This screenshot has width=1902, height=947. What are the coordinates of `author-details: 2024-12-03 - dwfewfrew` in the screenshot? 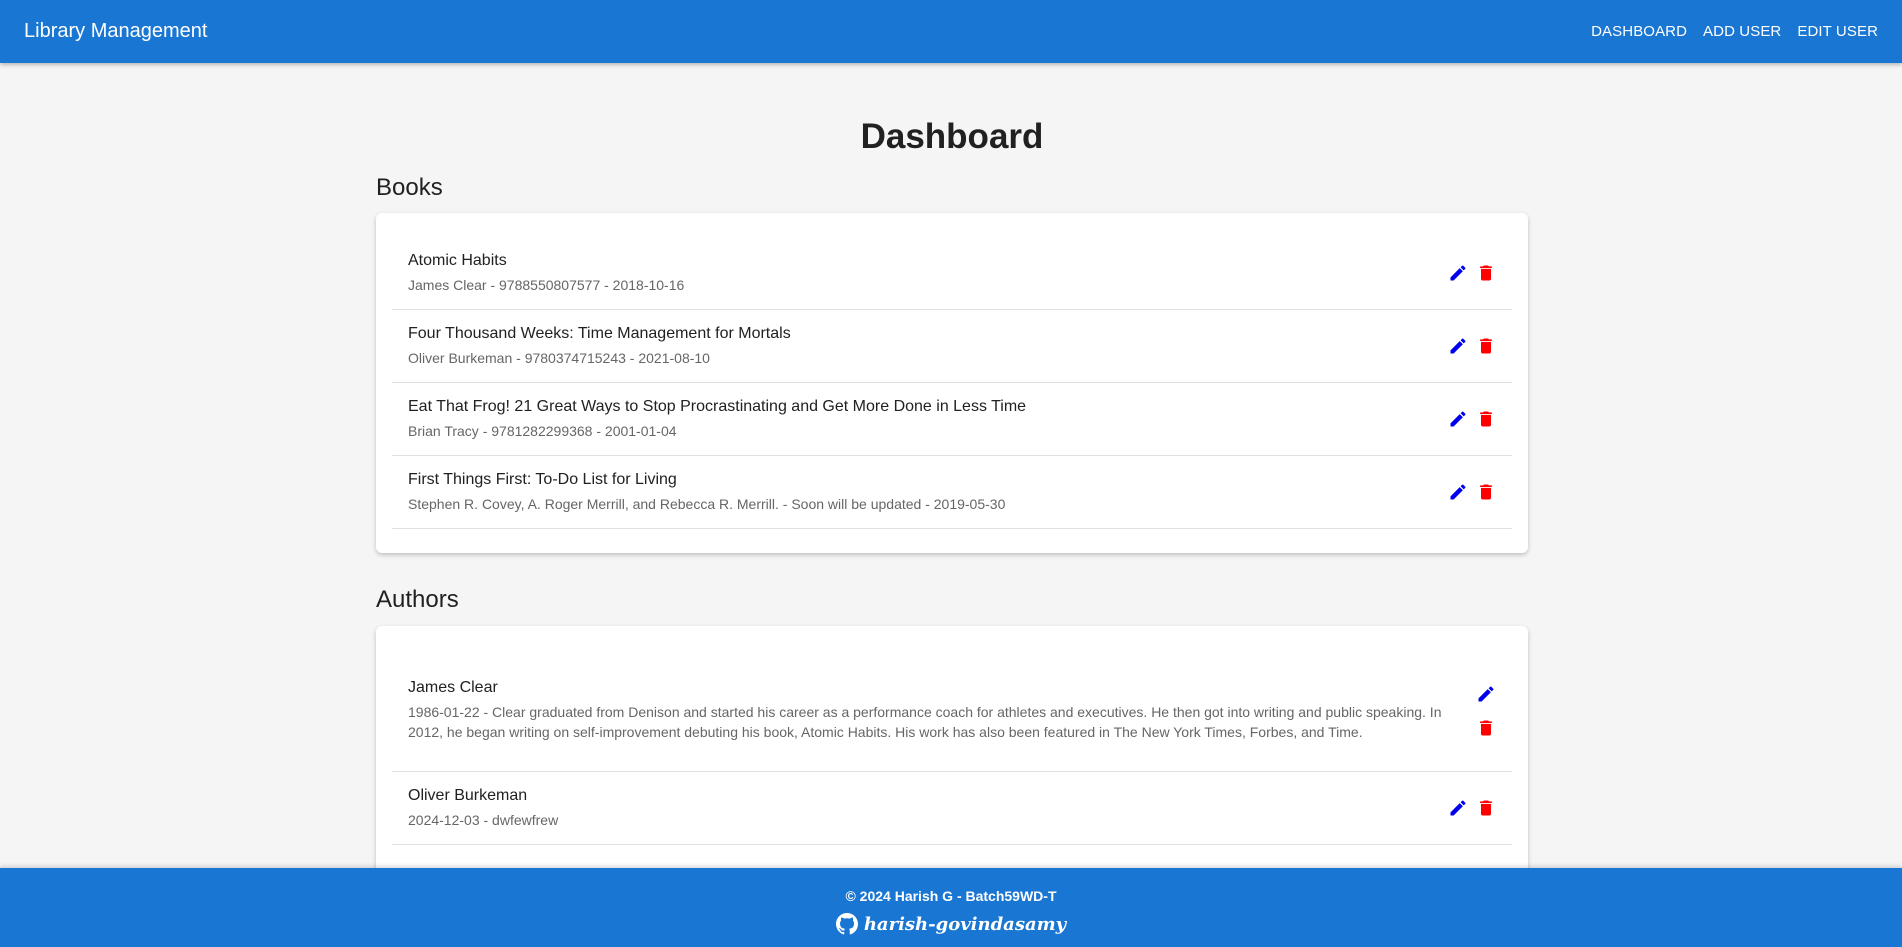 It's located at (483, 819).